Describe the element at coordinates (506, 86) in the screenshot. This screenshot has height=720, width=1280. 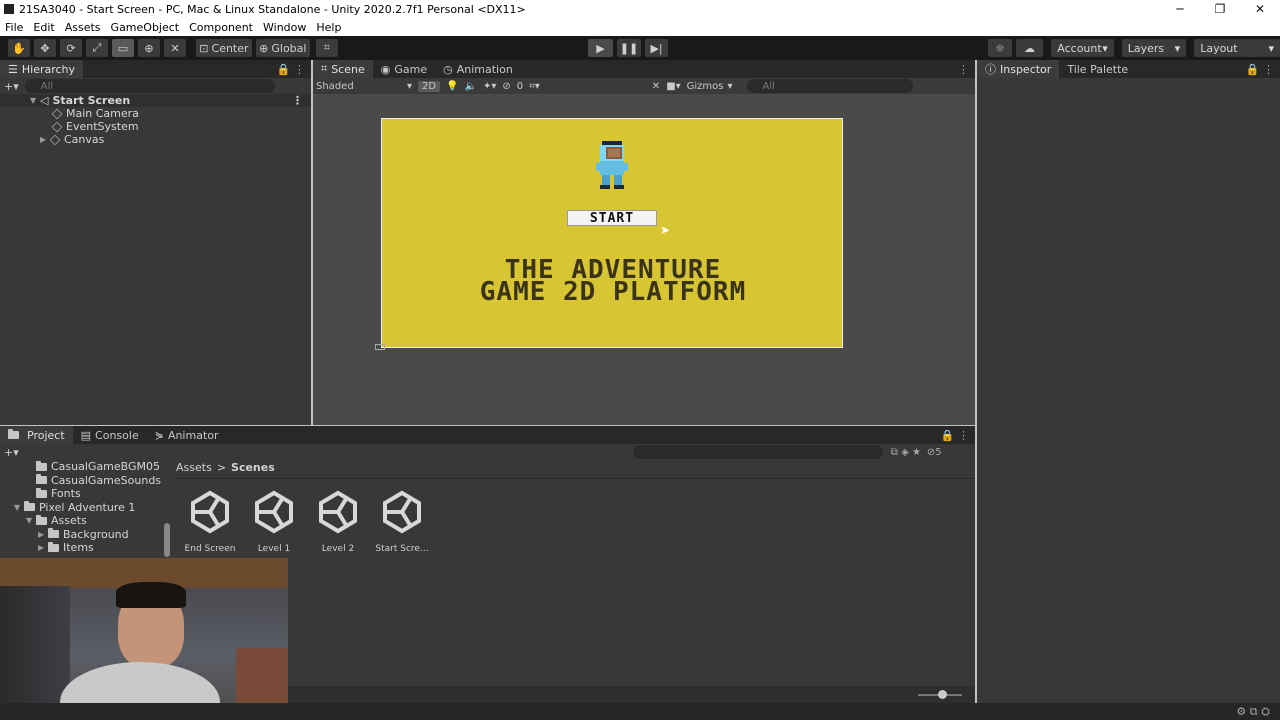
I see `visibility-icon: ⊘` at that location.